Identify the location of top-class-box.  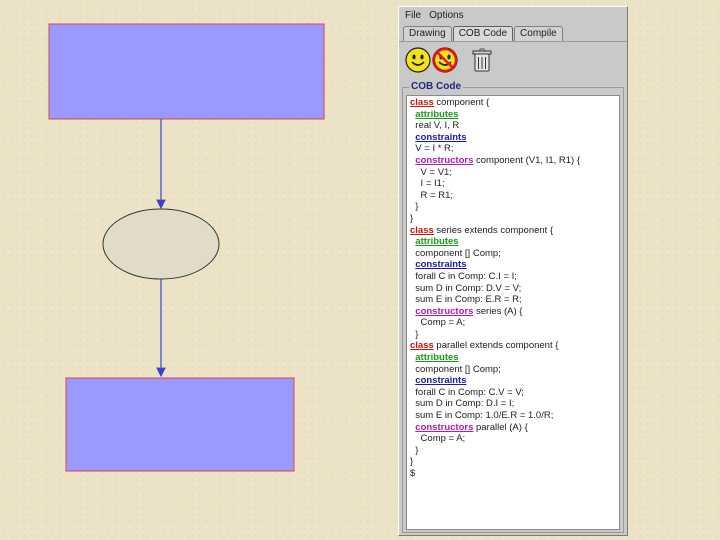
(186, 71).